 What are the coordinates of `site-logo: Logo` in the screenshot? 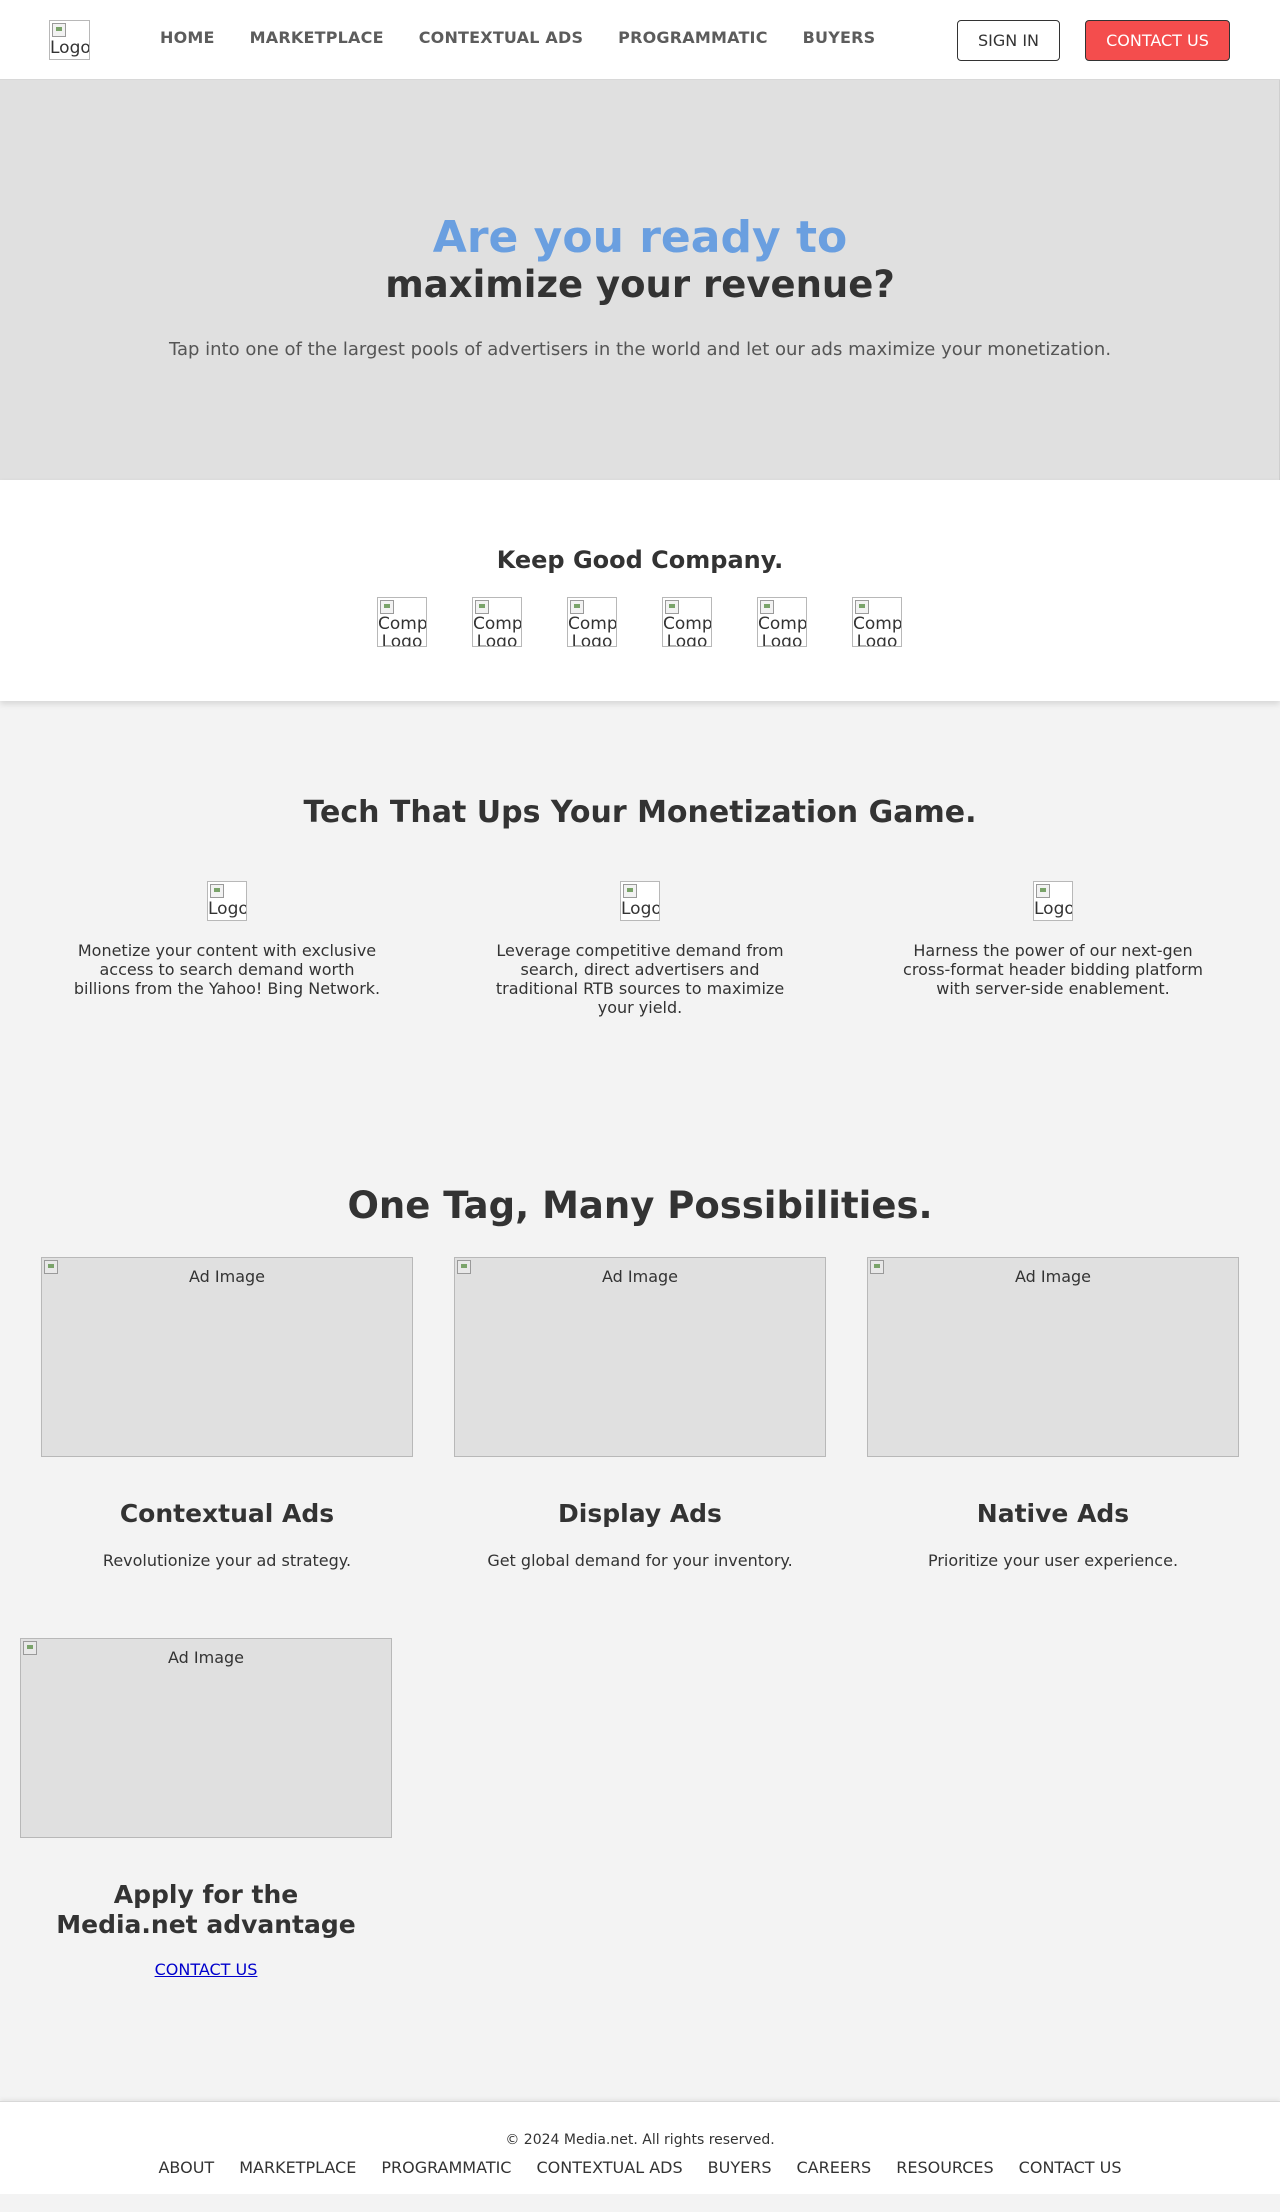 It's located at (69, 40).